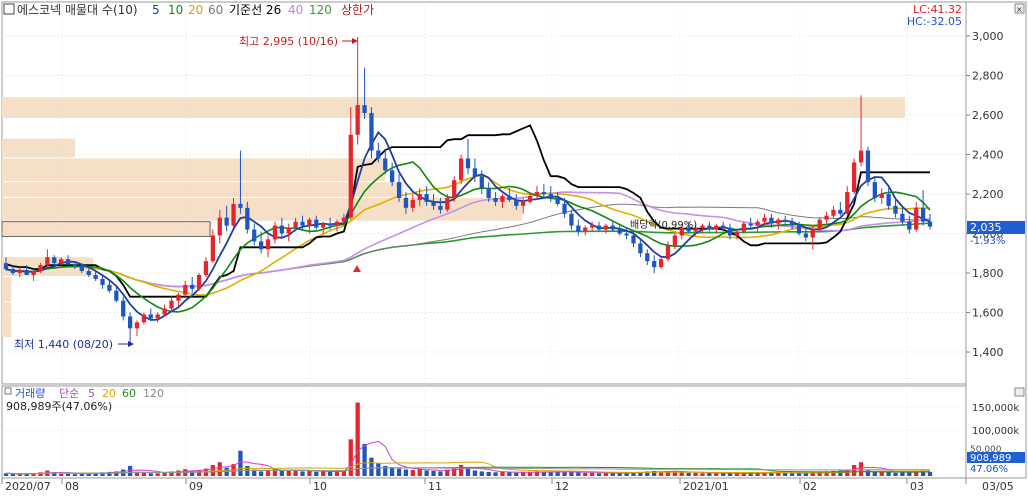  Describe the element at coordinates (988, 36) in the screenshot. I see `price-tick-label: 3,000` at that location.